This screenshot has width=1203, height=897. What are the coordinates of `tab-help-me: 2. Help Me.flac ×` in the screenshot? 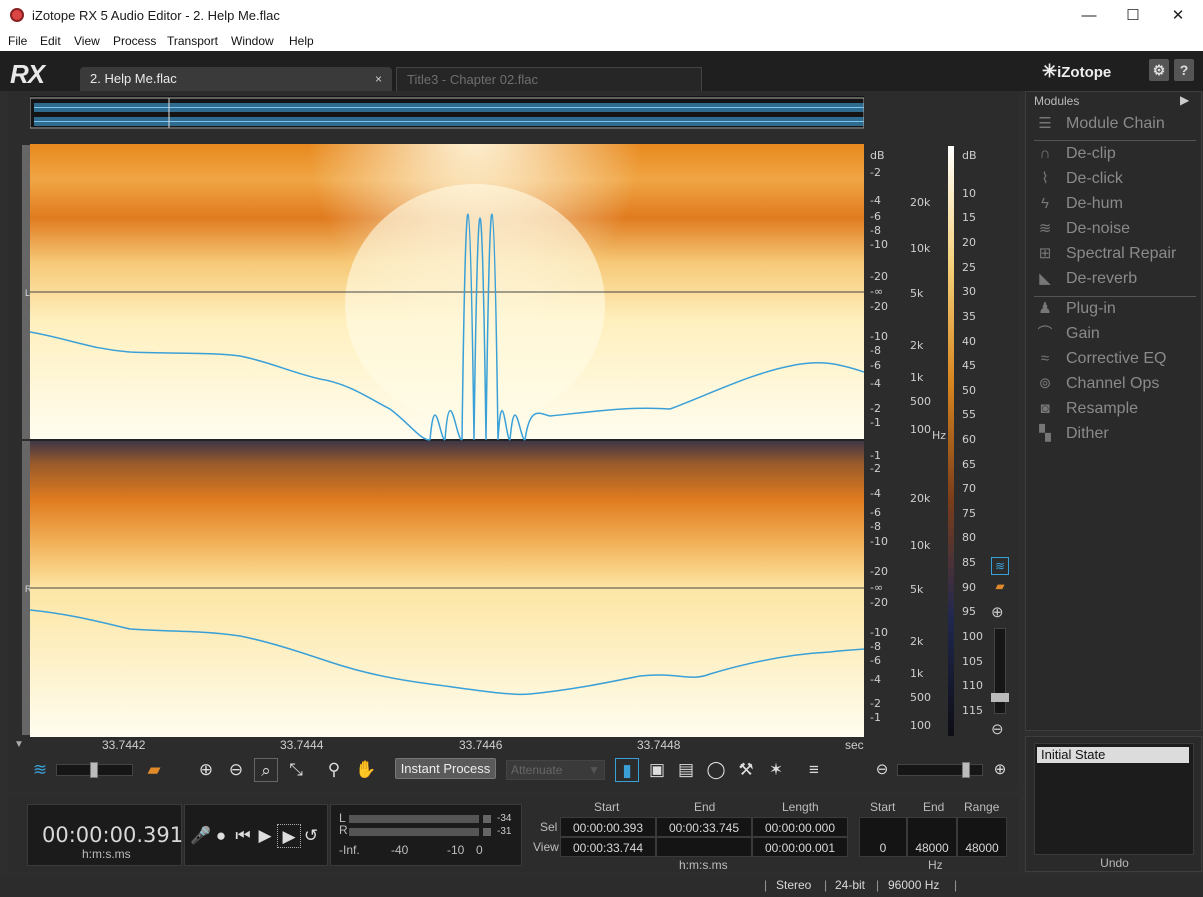 It's located at (236, 79).